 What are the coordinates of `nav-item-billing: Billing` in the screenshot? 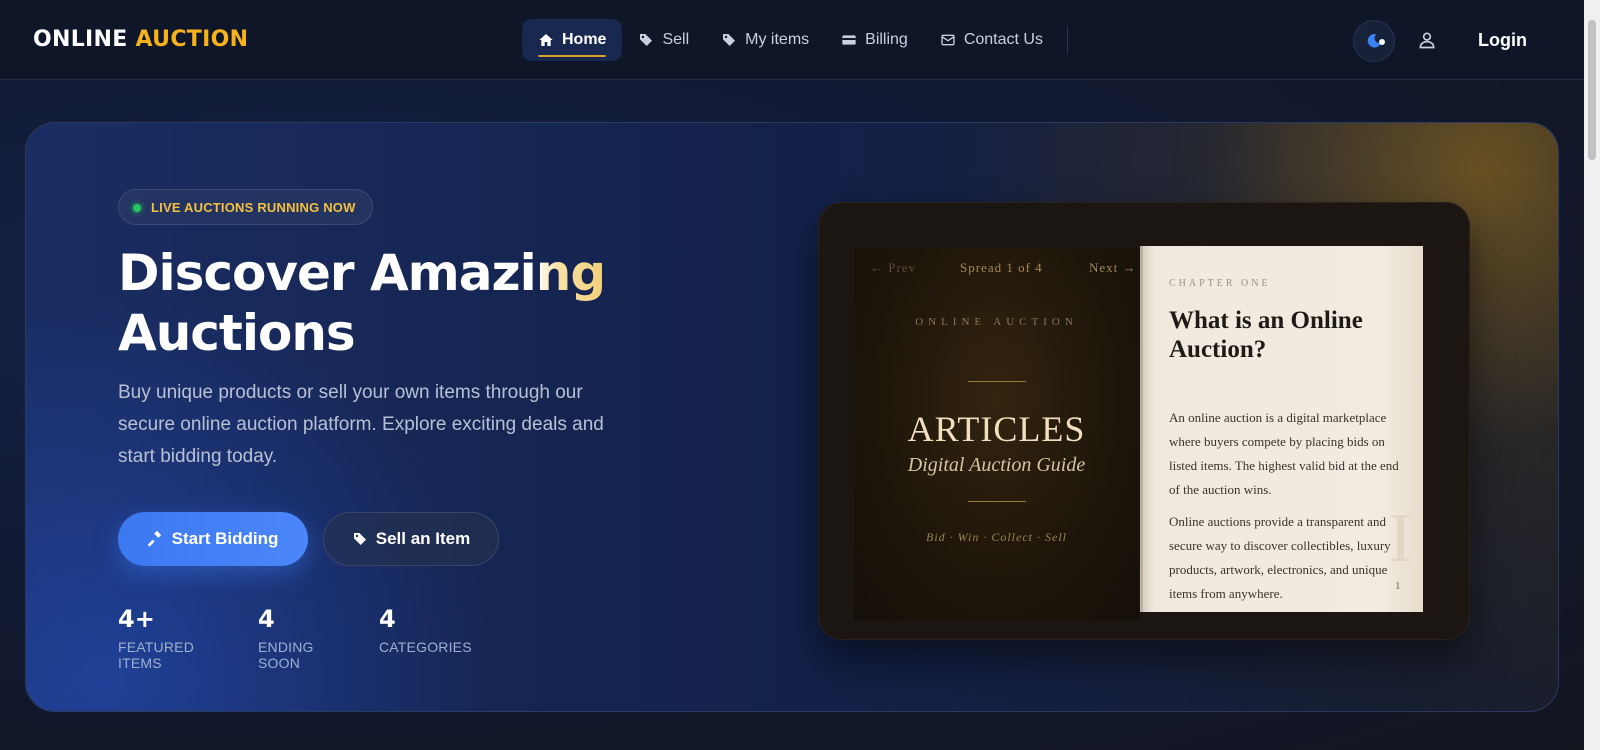 It's located at (874, 40).